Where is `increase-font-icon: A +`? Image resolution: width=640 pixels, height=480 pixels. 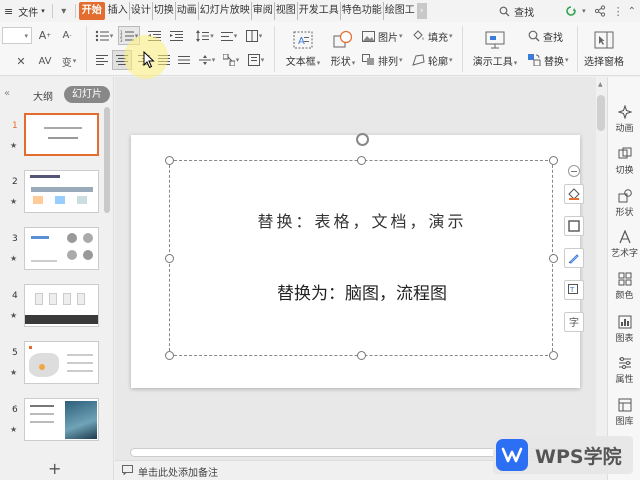
increase-font-icon: A + is located at coordinates (45, 35).